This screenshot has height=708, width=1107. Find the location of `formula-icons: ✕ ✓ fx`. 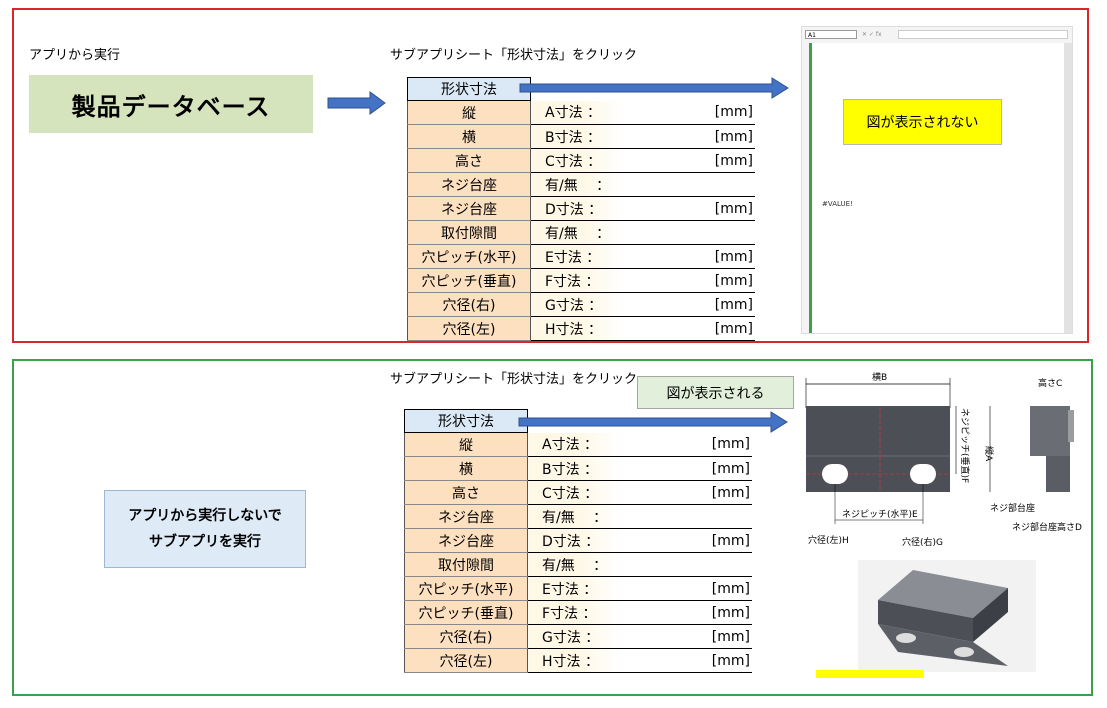

formula-icons: ✕ ✓ fx is located at coordinates (872, 34).